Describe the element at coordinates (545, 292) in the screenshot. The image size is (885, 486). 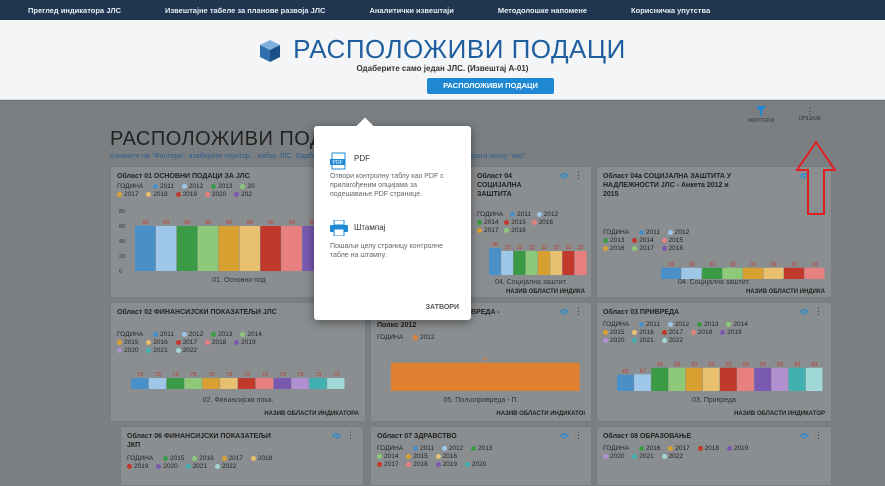
I see `card-footer: НАЗИВ ОБЛАСТИ ИНДИКА` at that location.